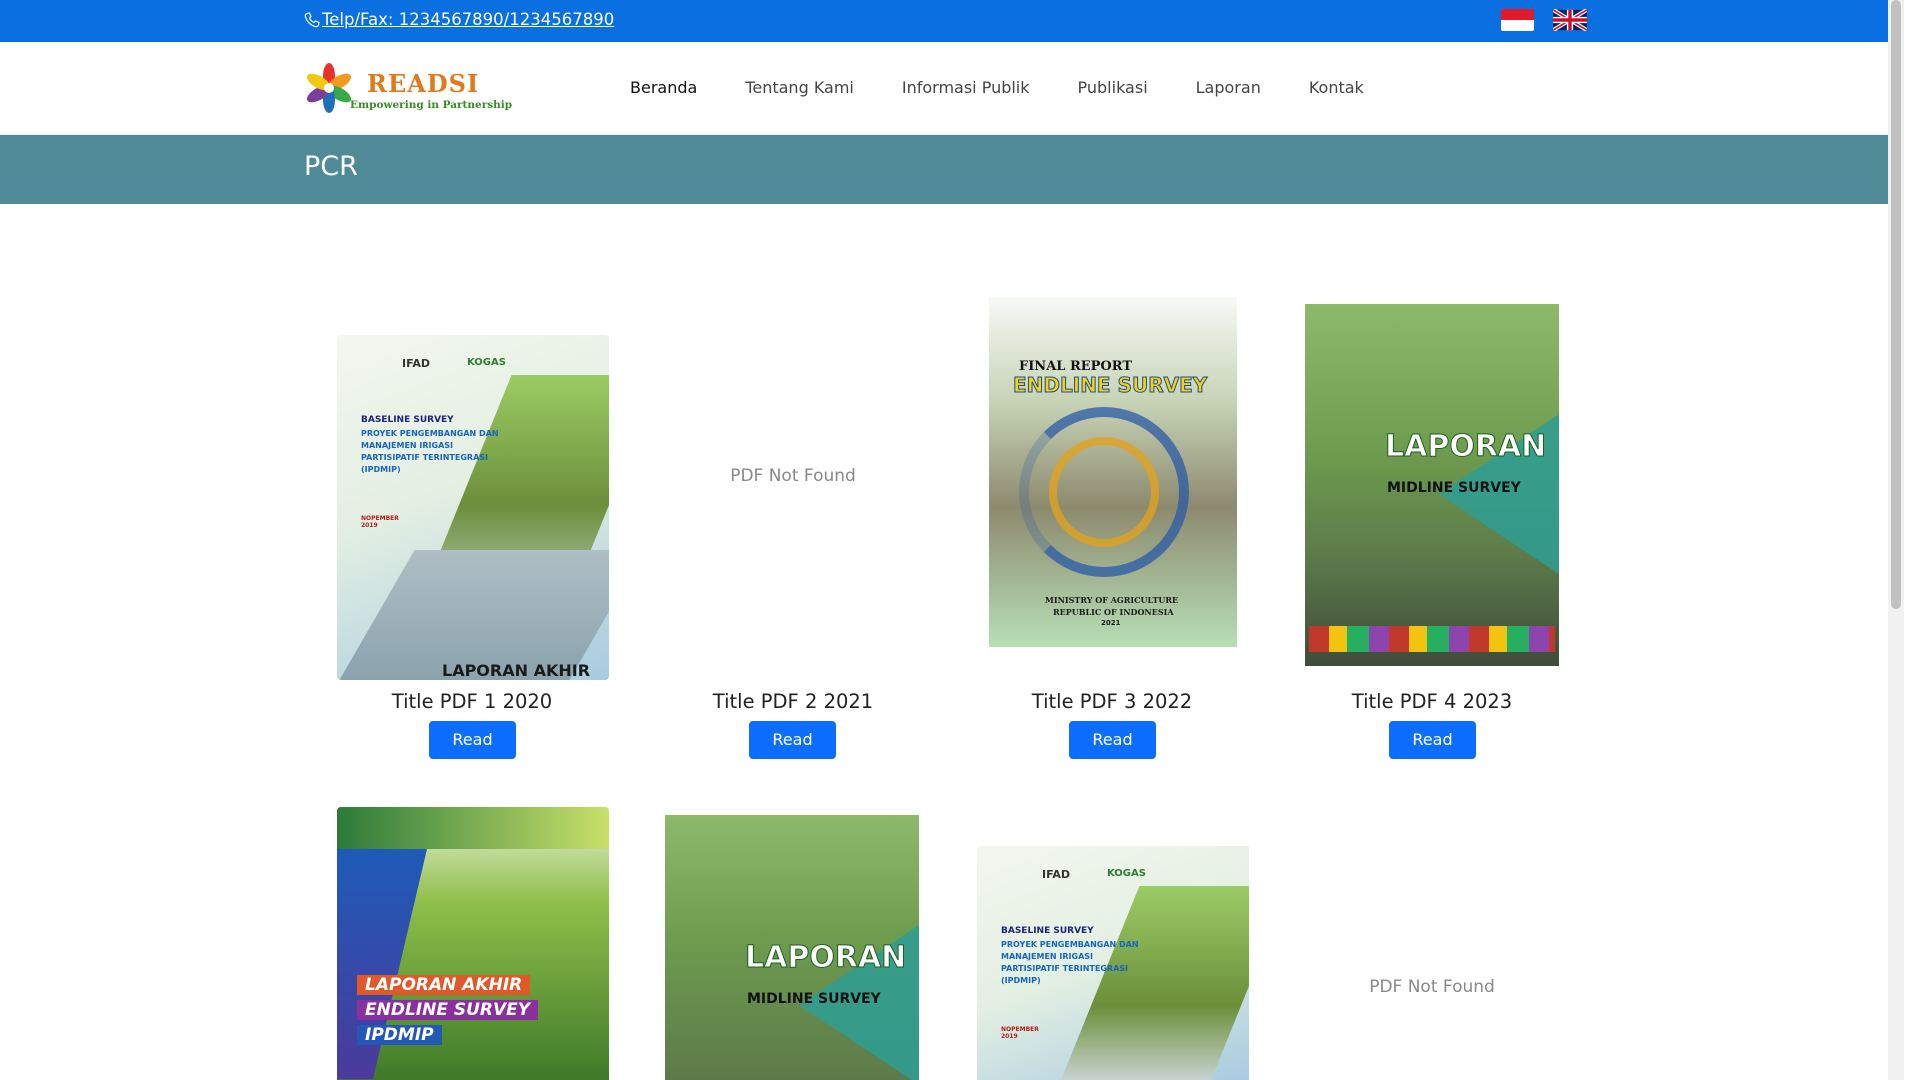  Describe the element at coordinates (448, 1010) in the screenshot. I see `cover-5-l2: ENDLINE SURVEY` at that location.